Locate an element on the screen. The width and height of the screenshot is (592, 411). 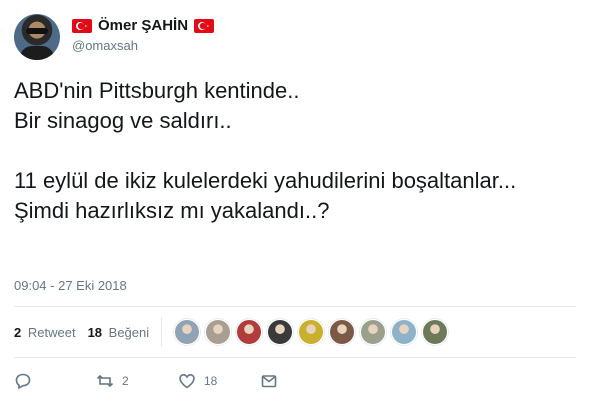
avatar-sunglasses is located at coordinates (37, 31).